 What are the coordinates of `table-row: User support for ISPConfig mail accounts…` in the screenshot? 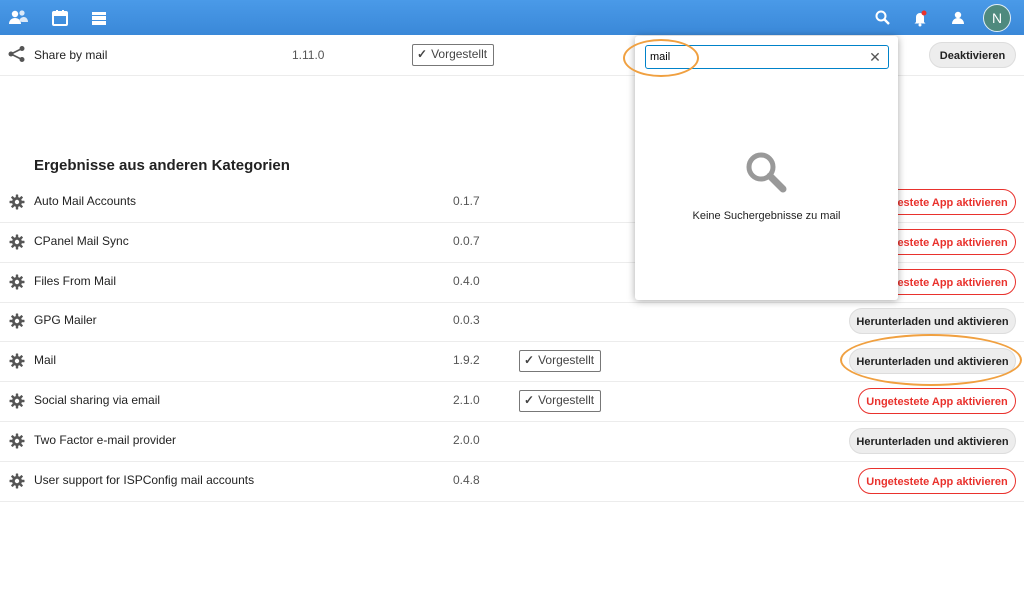 It's located at (512, 481).